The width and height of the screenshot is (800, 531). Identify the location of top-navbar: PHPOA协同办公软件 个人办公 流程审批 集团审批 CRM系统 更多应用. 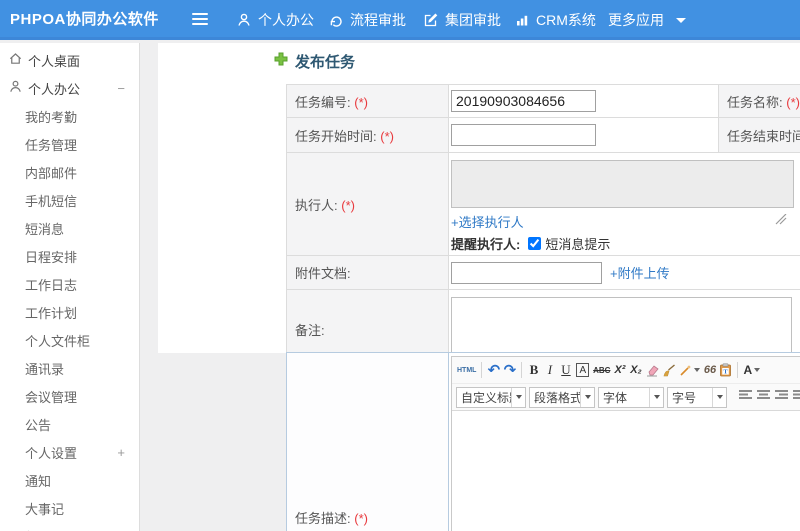
(400, 20).